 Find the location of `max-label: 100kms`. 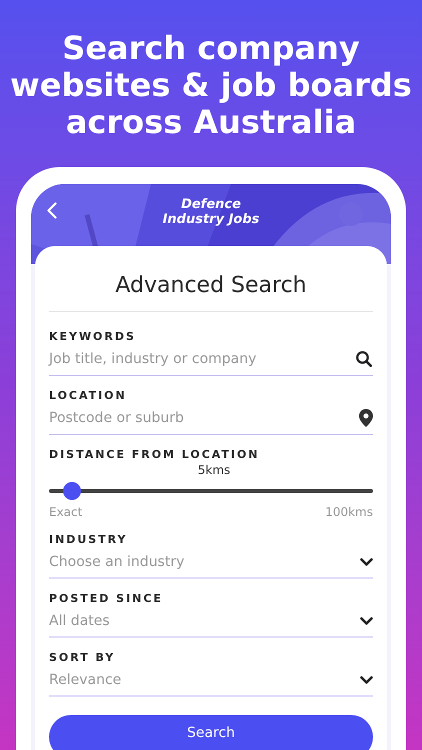

max-label: 100kms is located at coordinates (349, 512).